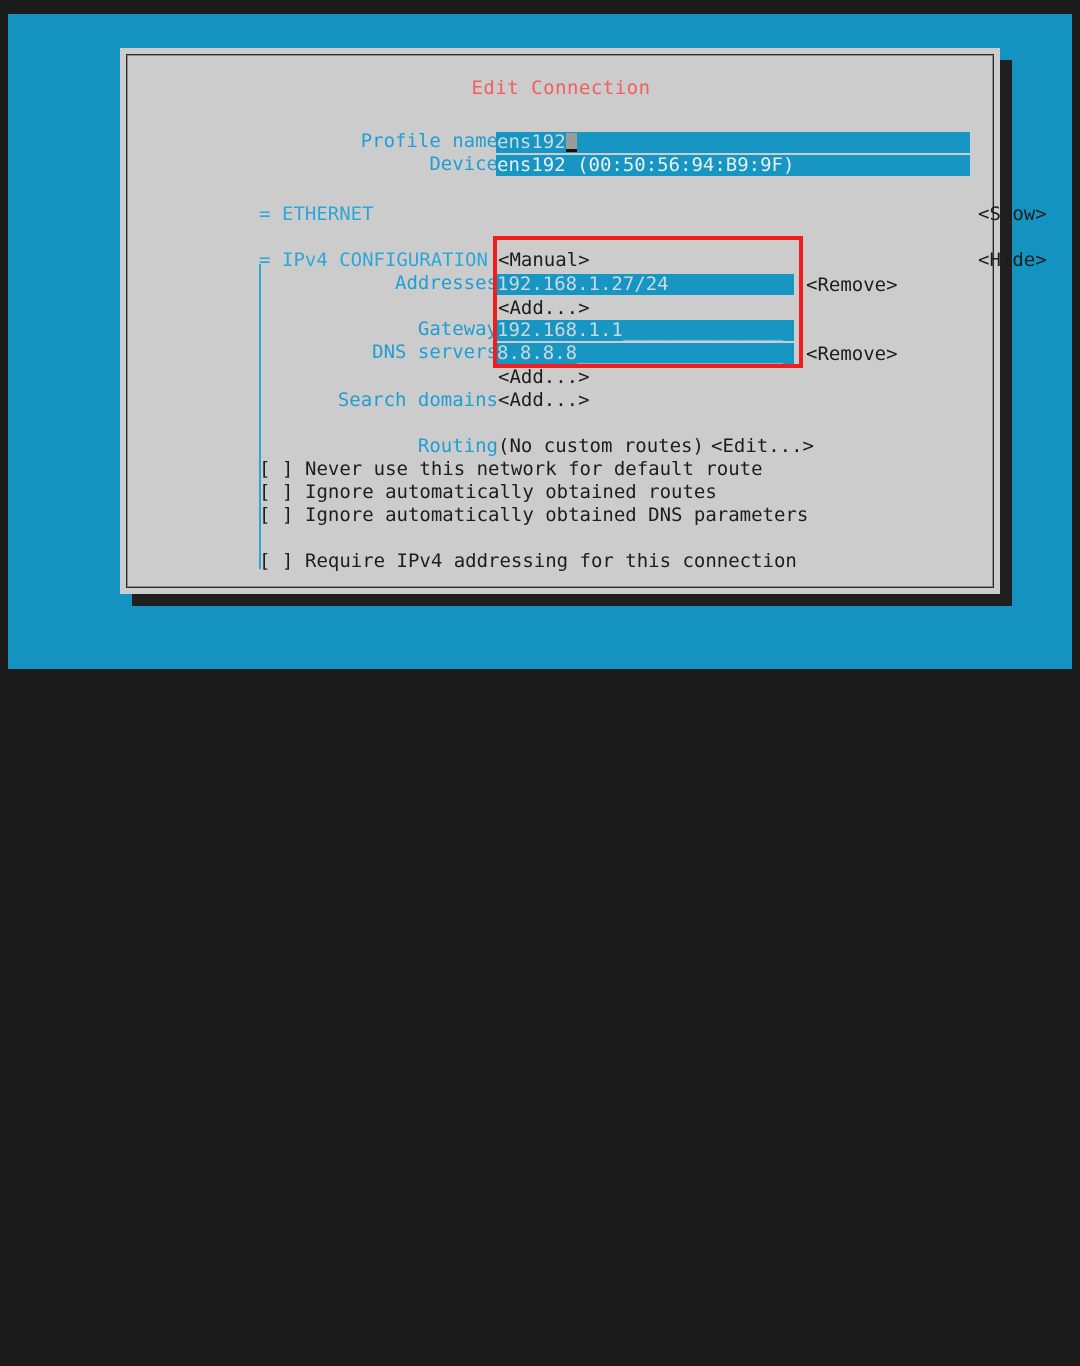  I want to click on checkbox-require-ipv4-state: [ ], so click(276, 561).